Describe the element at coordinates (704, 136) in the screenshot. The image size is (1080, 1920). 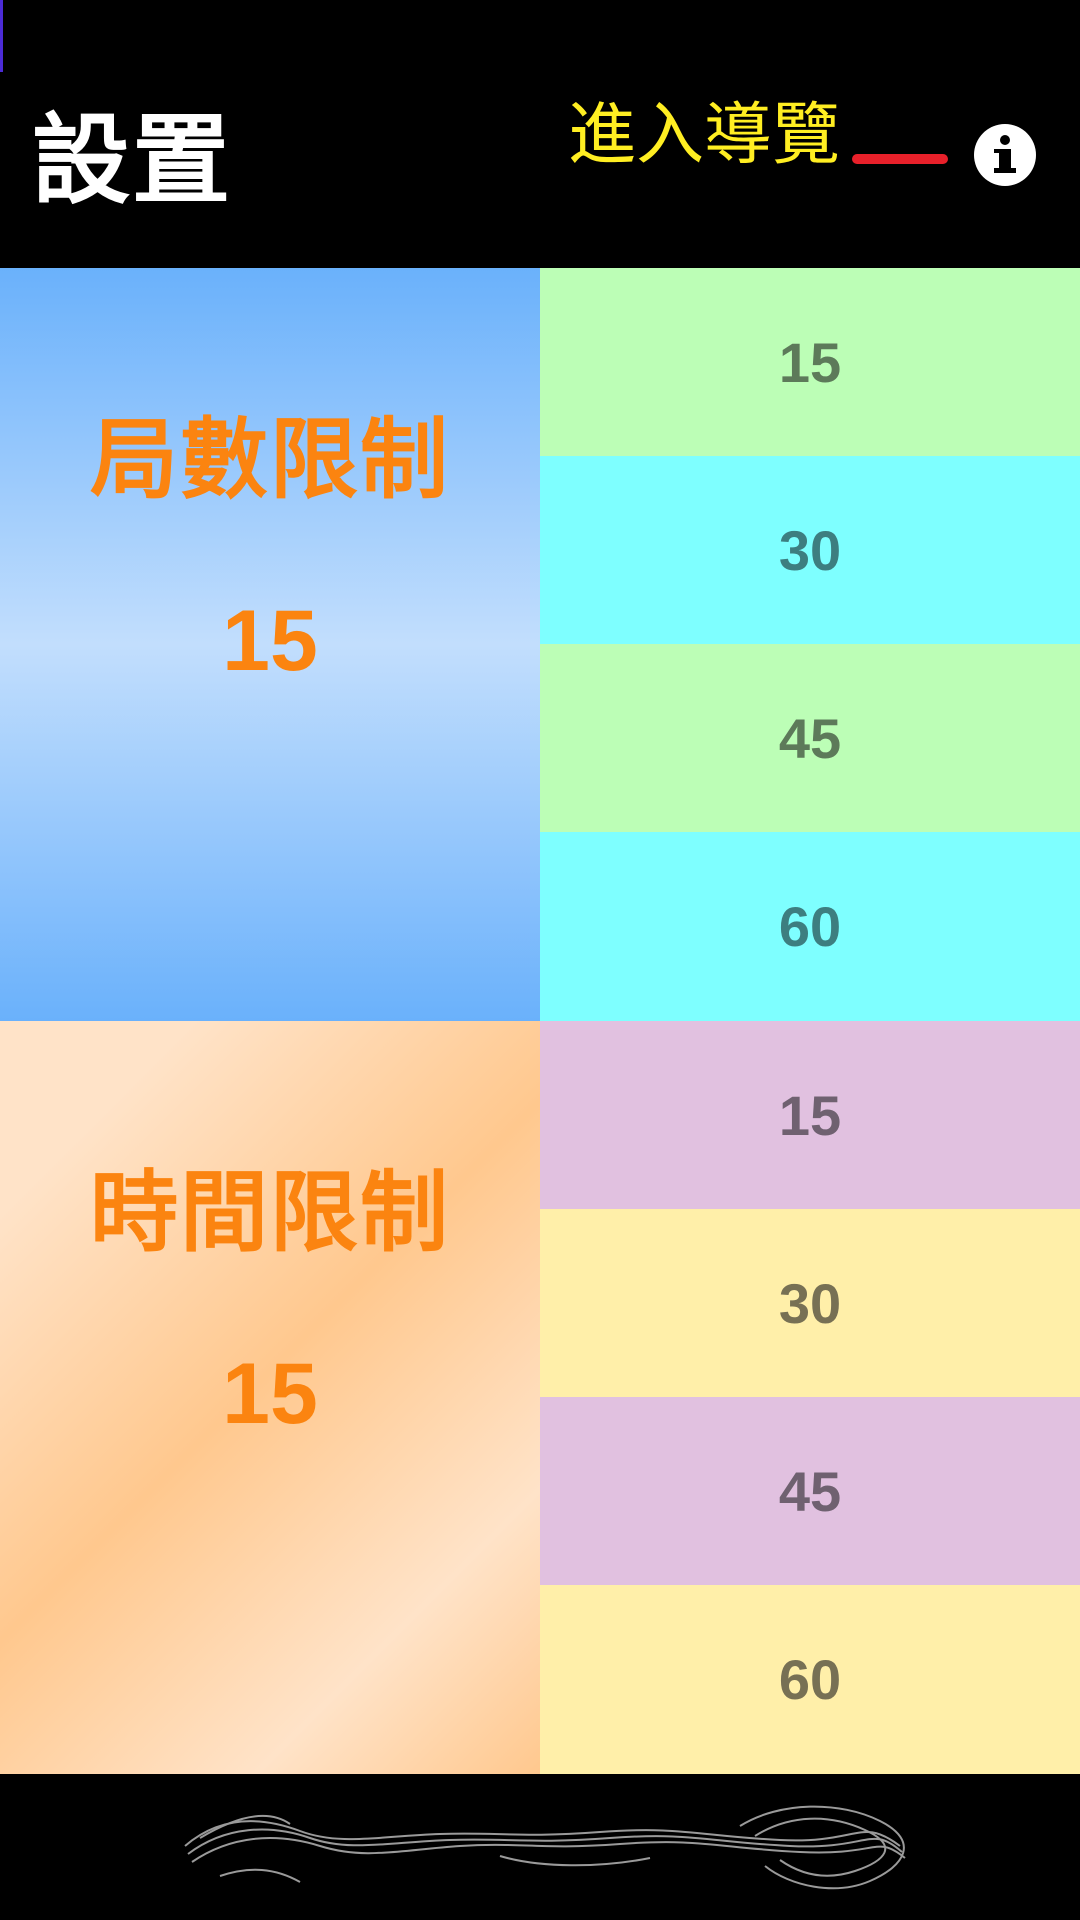
I see `enter-tour-link: 進入導覽` at that location.